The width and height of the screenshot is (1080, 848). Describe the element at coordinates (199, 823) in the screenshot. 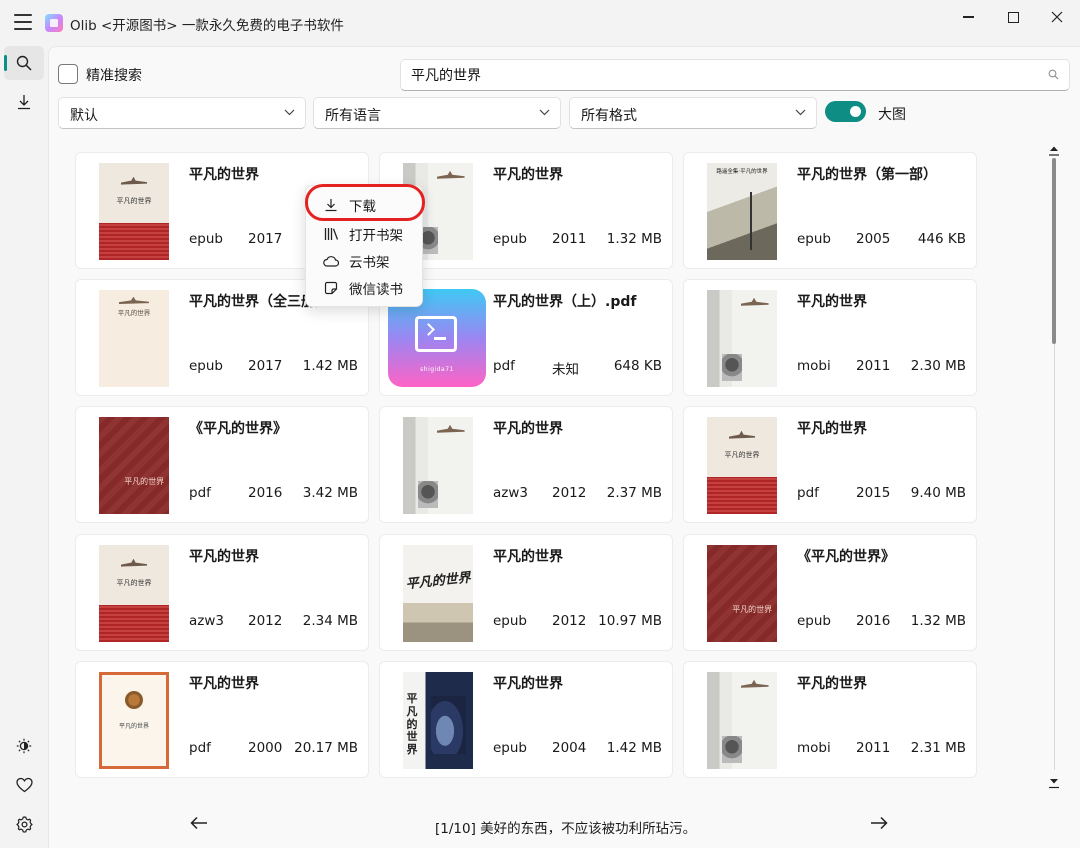

I see `previous-quote-button` at that location.